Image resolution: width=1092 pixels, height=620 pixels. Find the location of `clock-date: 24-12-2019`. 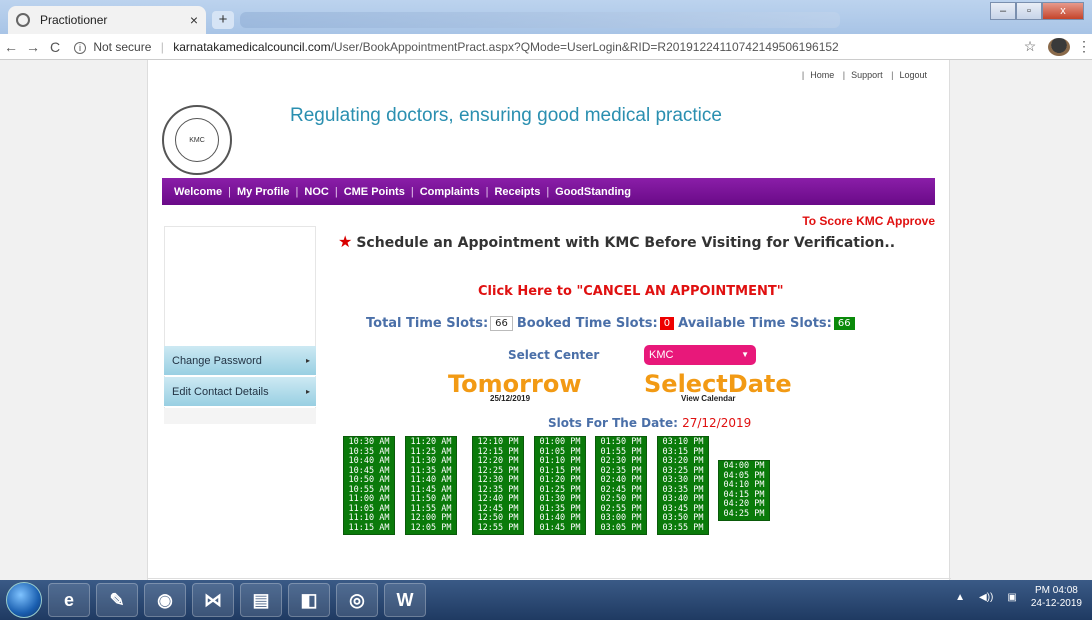

clock-date: 24-12-2019 is located at coordinates (1056, 603).